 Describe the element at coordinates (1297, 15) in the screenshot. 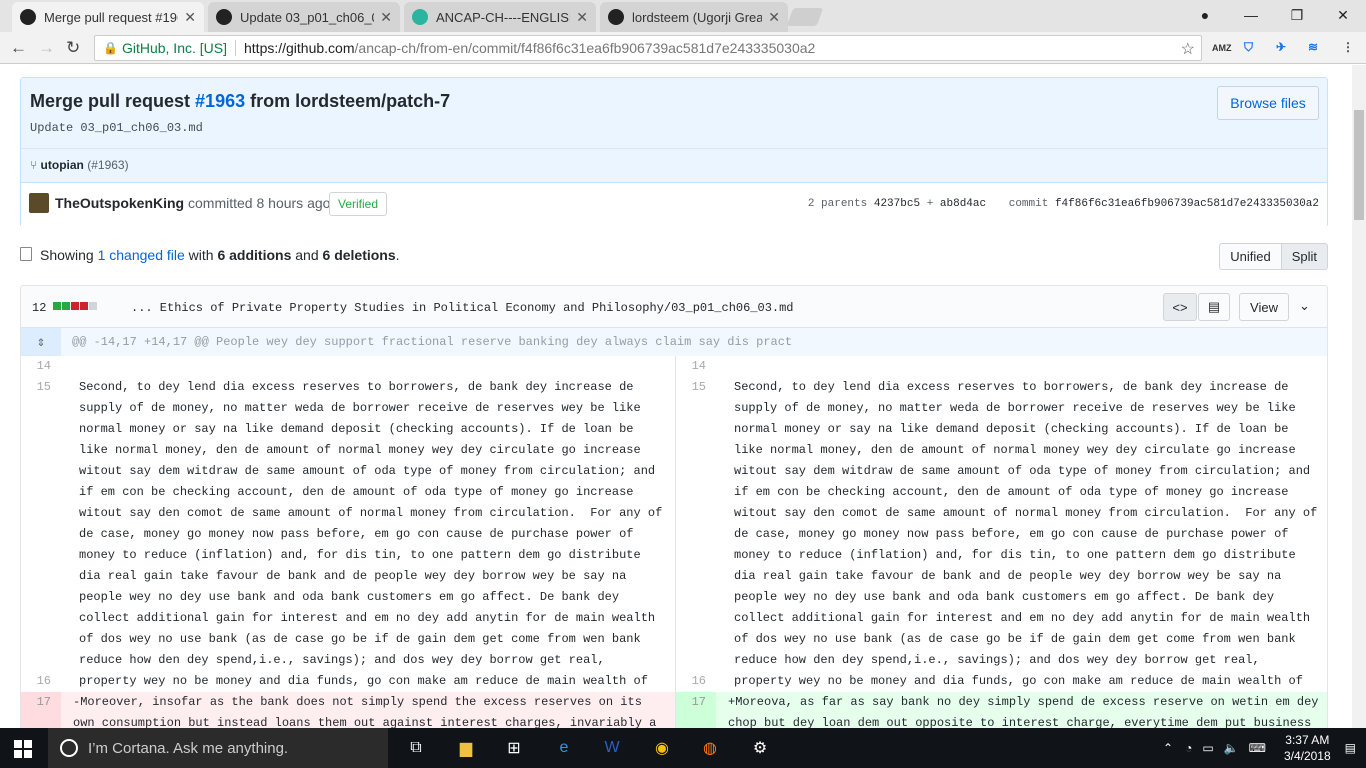

I see `maximize-button: ❐` at that location.